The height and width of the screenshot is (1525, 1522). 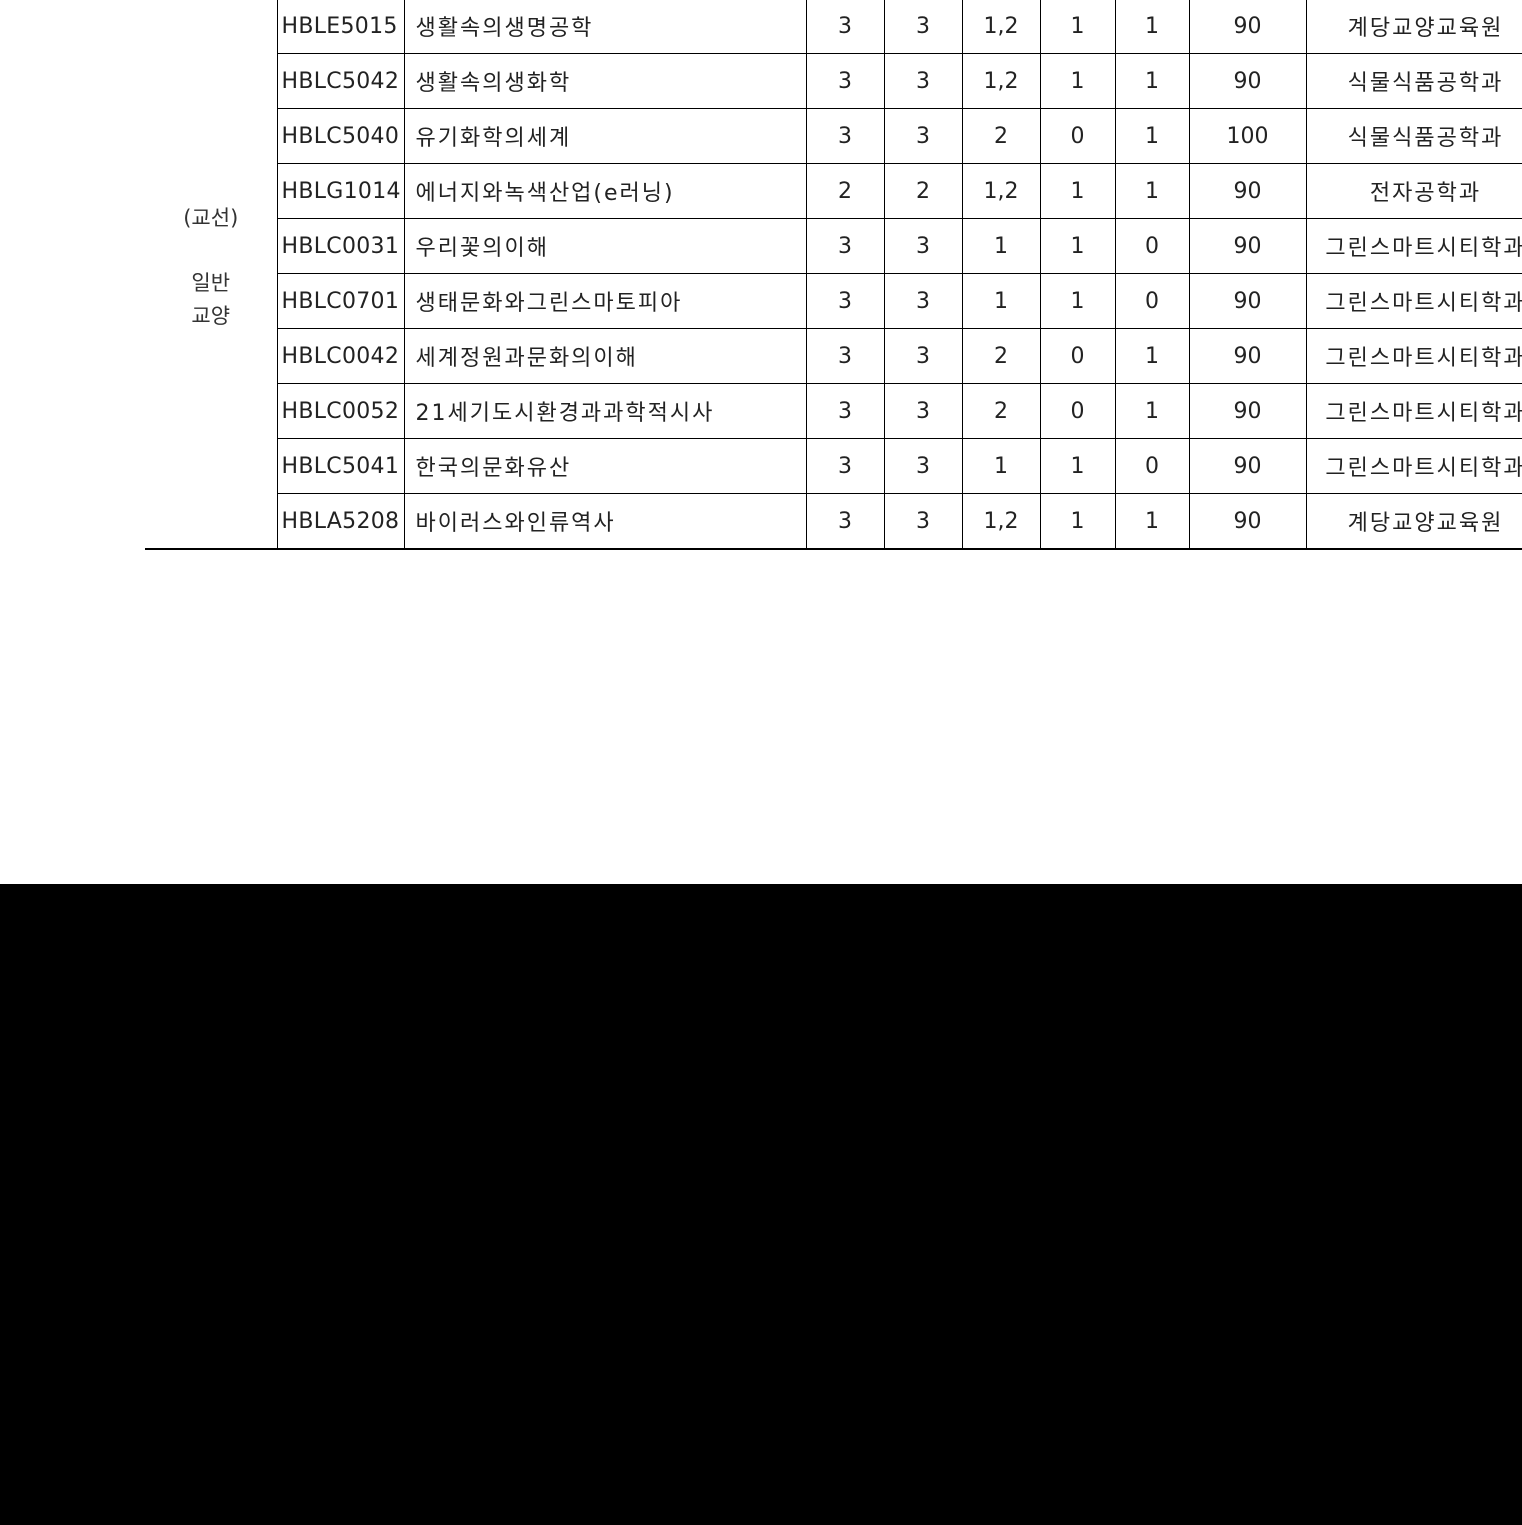 What do you see at coordinates (605, 136) in the screenshot?
I see `course-name-cell: 유기화학의세계` at bounding box center [605, 136].